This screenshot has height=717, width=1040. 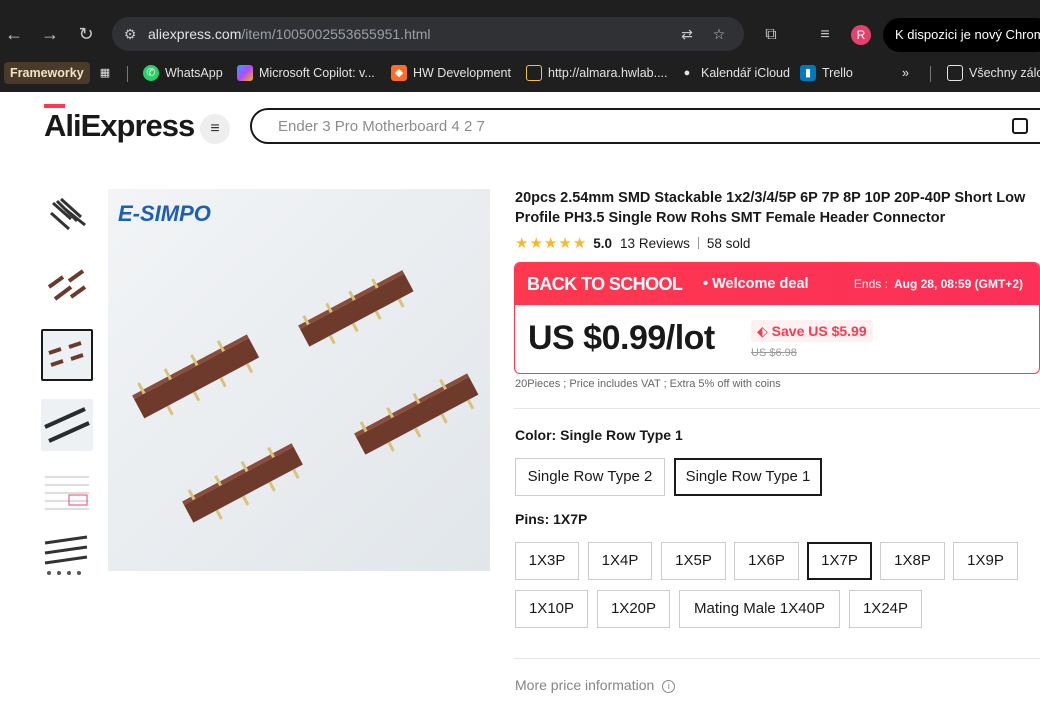 What do you see at coordinates (462, 73) in the screenshot?
I see `bookmark-label: HW Development` at bounding box center [462, 73].